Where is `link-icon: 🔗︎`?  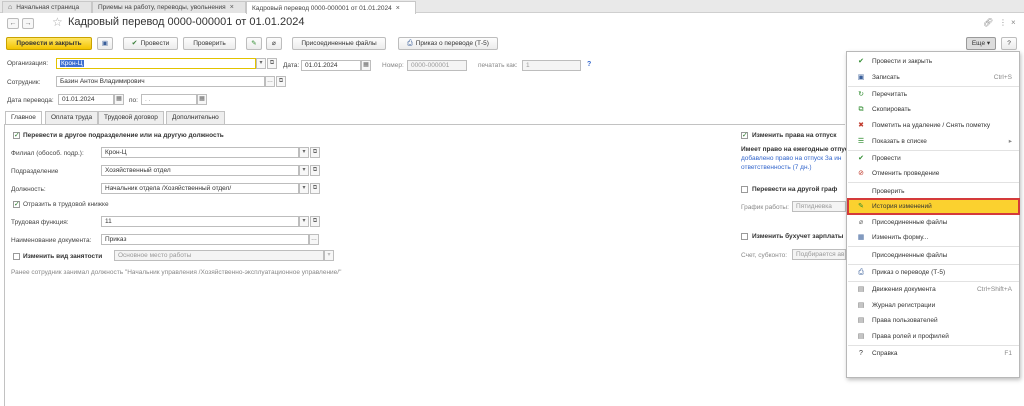
link-icon: 🔗︎ is located at coordinates (988, 22).